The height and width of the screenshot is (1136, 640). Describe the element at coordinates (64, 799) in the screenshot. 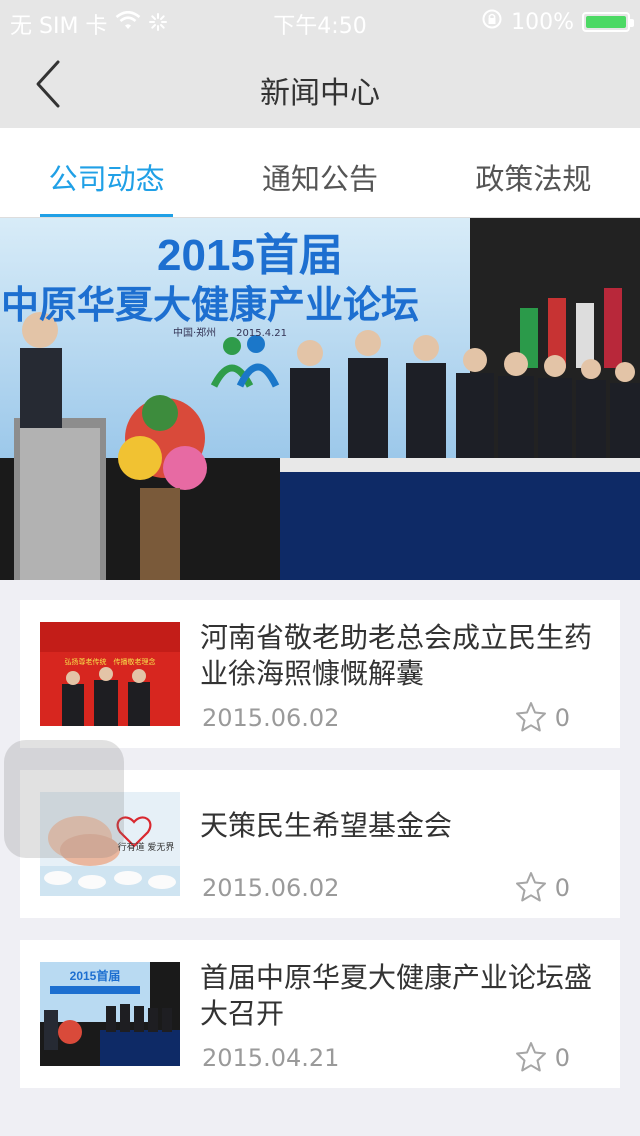

I see `assistive-touch-button` at that location.